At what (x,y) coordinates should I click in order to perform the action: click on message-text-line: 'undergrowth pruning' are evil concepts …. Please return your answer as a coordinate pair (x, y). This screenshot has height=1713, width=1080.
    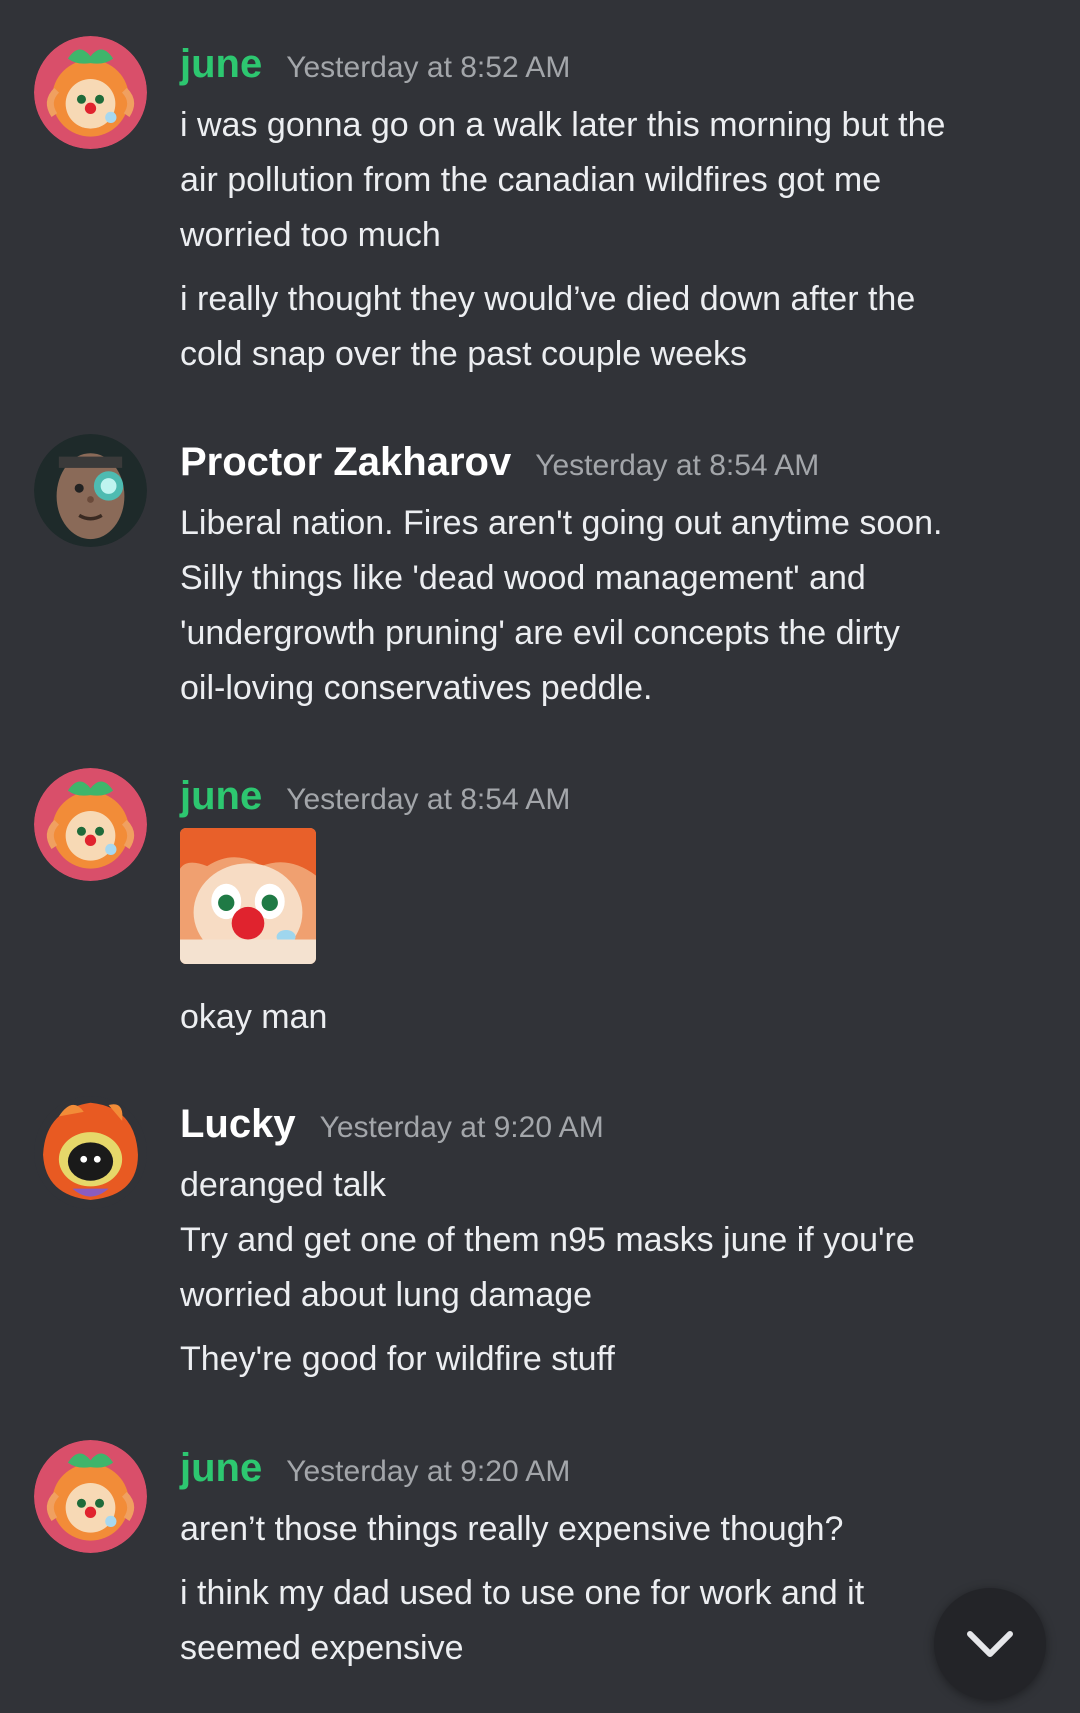
    Looking at the image, I should click on (540, 633).